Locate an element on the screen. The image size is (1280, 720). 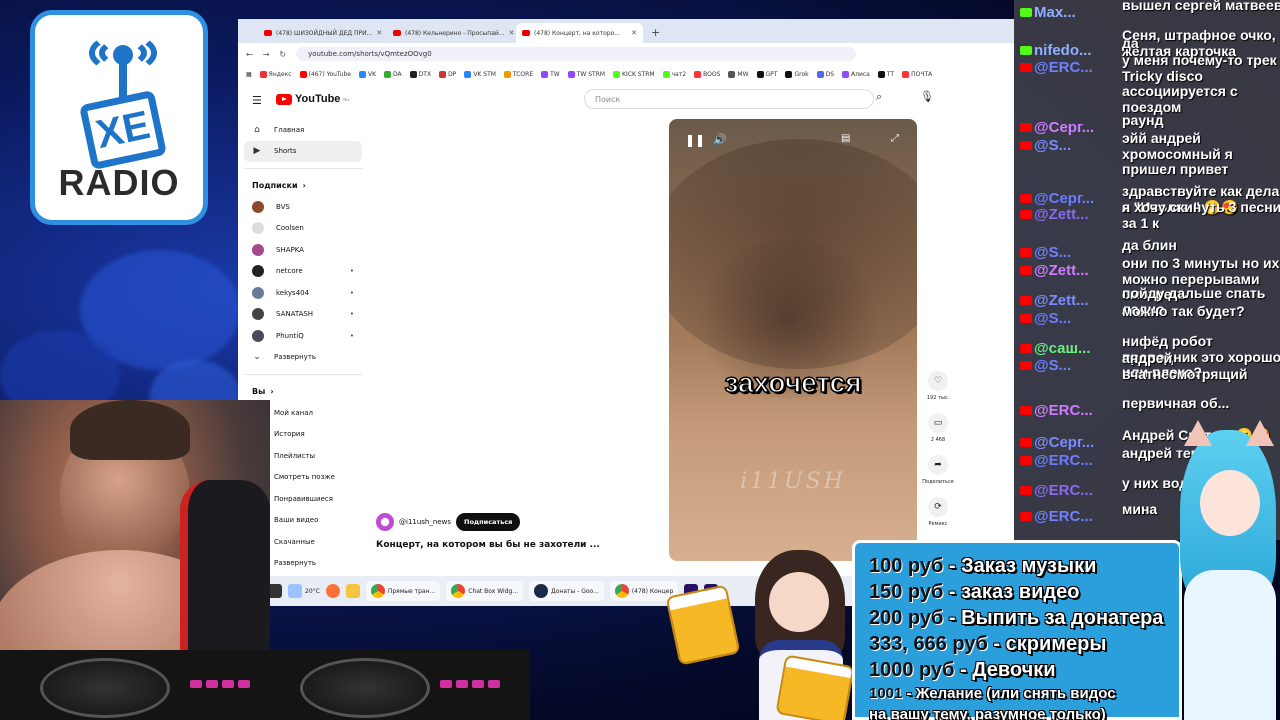
sidebar-channel: netcore • is located at coordinates (303, 272).